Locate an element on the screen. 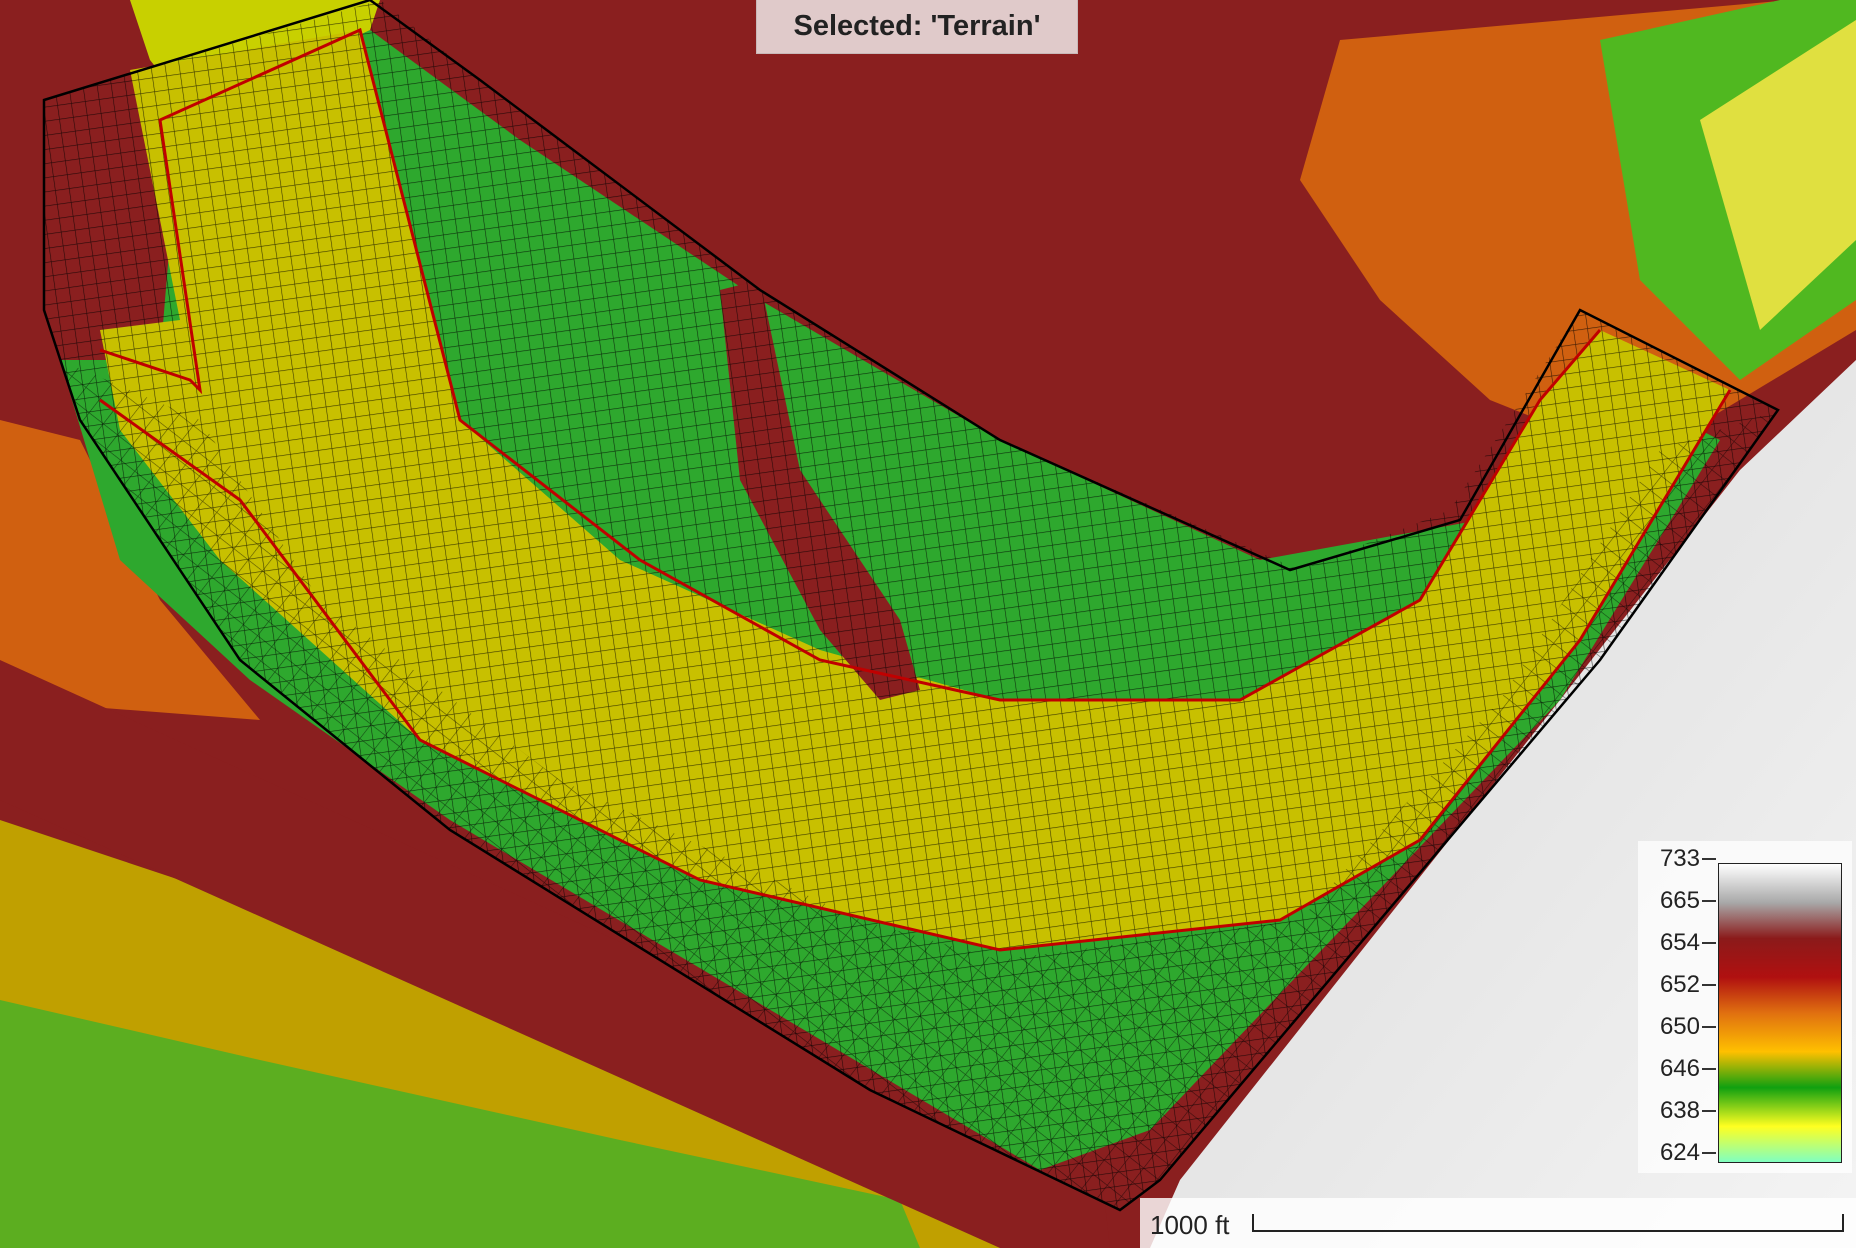  scale-bar: 1000 ft is located at coordinates (1498, 1223).